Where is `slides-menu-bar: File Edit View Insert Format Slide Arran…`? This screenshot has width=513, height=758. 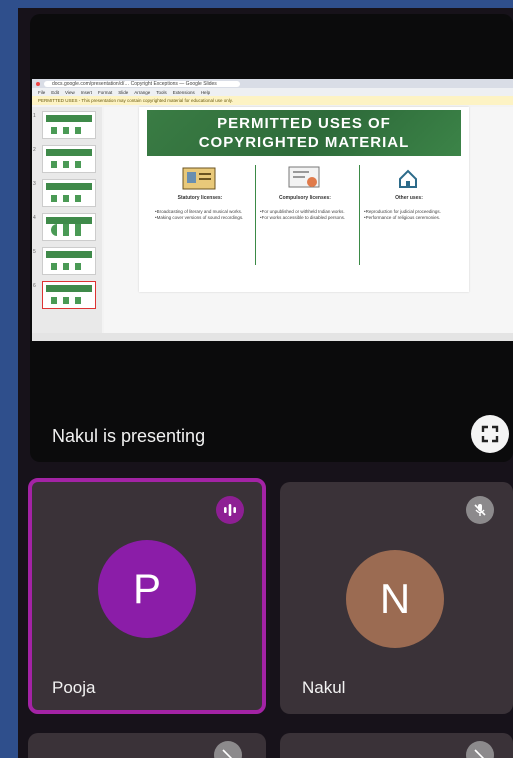 slides-menu-bar: File Edit View Insert Format Slide Arran… is located at coordinates (272, 92).